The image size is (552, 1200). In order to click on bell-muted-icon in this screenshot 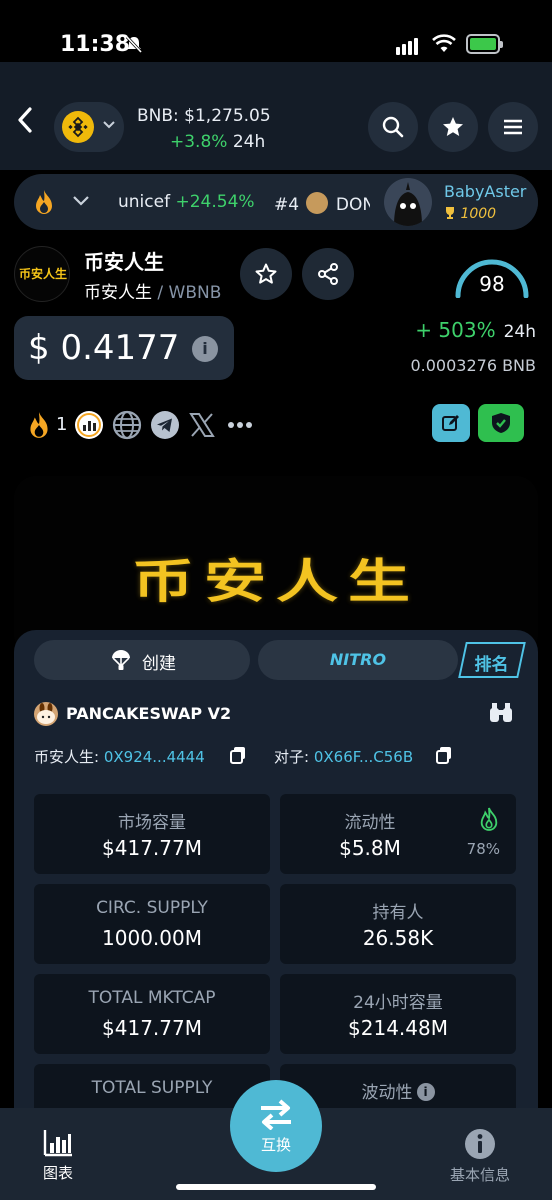, I will do `click(134, 44)`.